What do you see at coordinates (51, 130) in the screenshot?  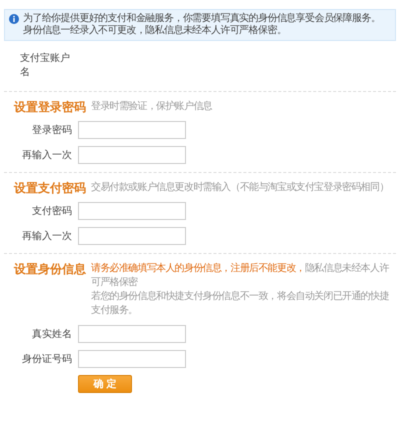 I see `field-label: 登录密码` at bounding box center [51, 130].